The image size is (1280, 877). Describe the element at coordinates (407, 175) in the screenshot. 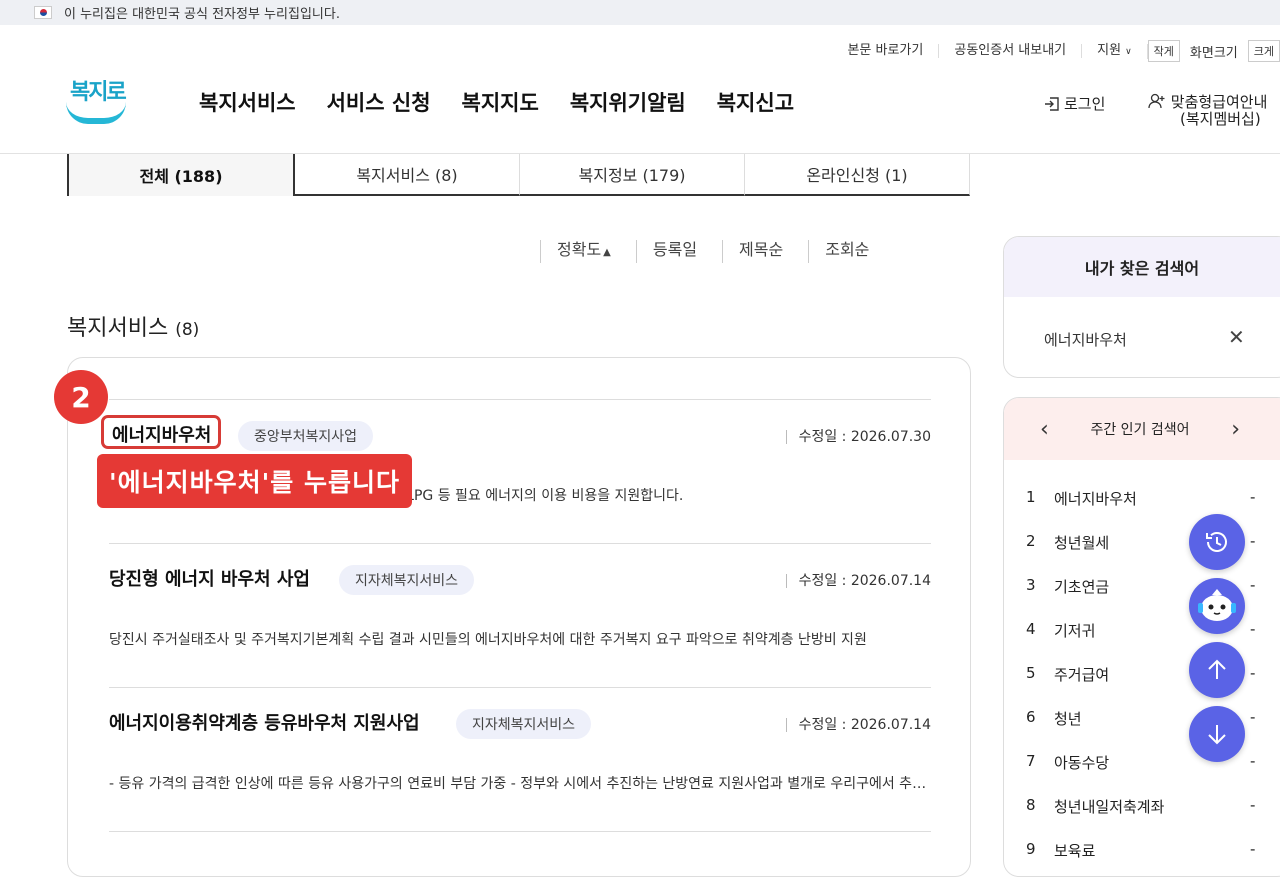

I see `tab-welfare-service: 복지서비스 (8)` at that location.